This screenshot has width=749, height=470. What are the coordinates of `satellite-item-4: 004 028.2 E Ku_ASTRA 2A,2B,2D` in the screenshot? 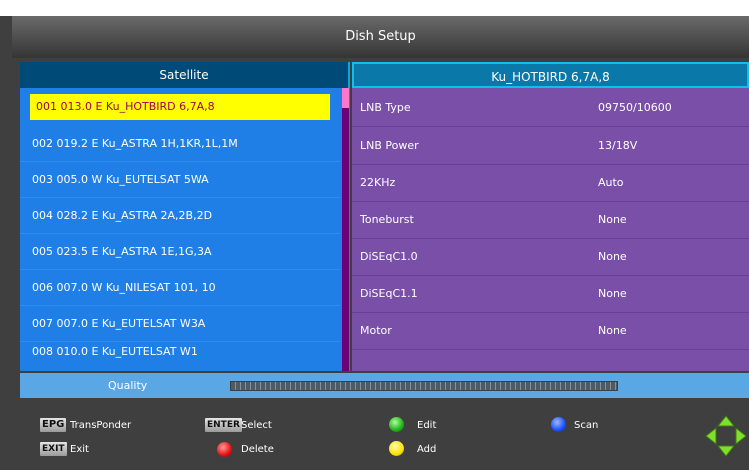 It's located at (180, 216).